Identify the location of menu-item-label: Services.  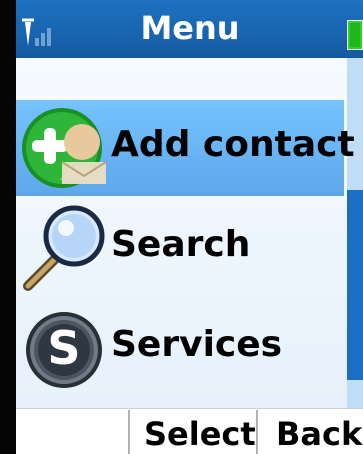
(197, 344).